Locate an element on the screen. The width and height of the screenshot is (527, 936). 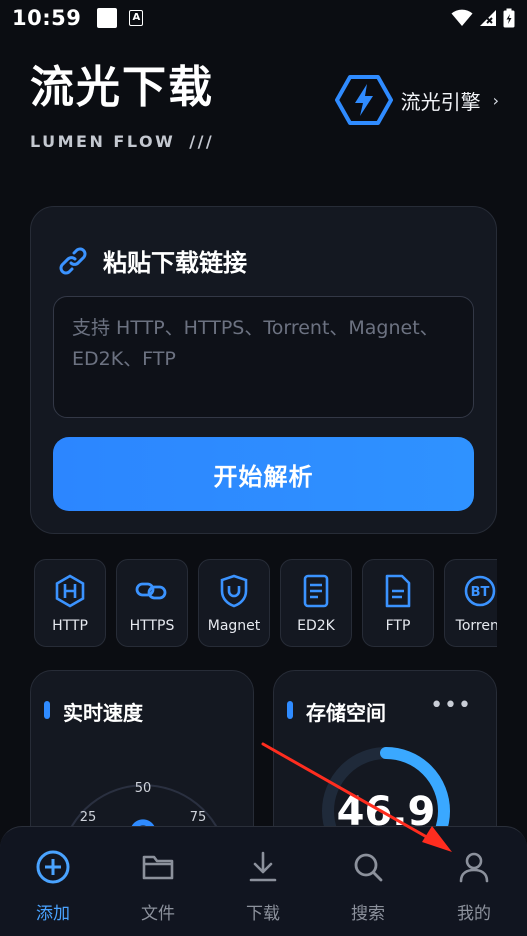
paste-card-header: 粘贴下载链接 is located at coordinates (152, 260).